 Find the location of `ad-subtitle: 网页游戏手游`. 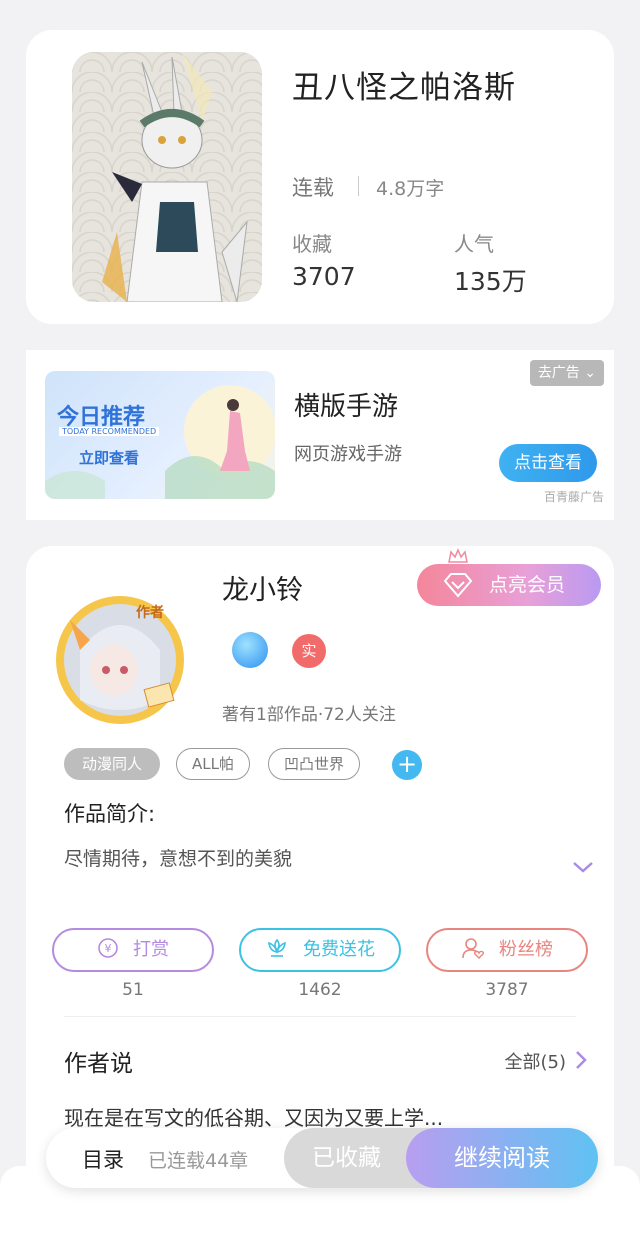

ad-subtitle: 网页游戏手游 is located at coordinates (348, 454).